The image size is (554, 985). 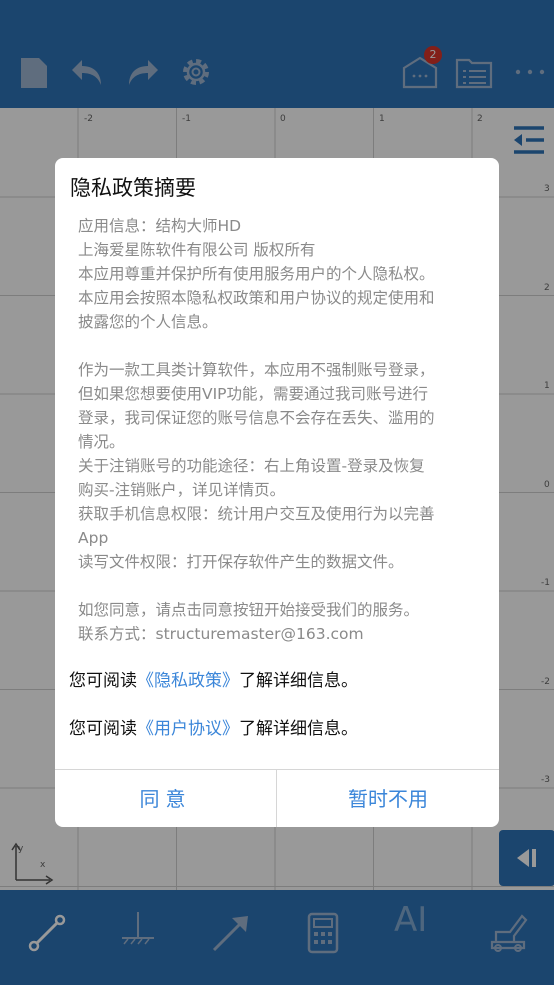 What do you see at coordinates (148, 322) in the screenshot?
I see `dialog-body-line: 披露您的个人信息。` at bounding box center [148, 322].